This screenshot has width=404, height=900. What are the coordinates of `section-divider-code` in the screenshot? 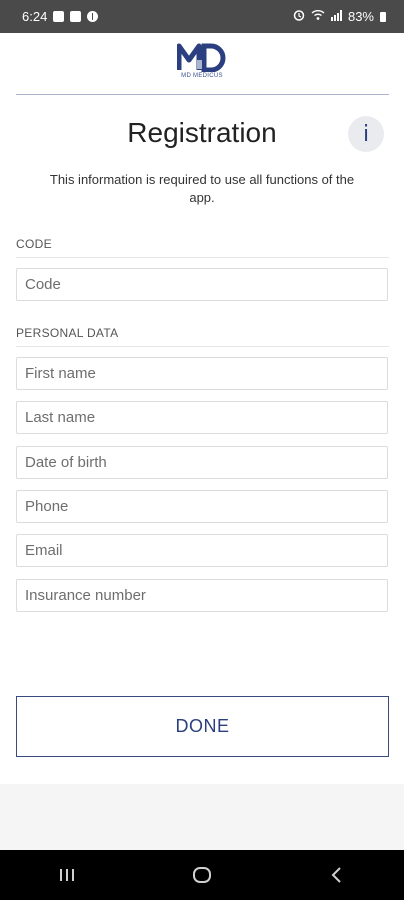 It's located at (202, 257).